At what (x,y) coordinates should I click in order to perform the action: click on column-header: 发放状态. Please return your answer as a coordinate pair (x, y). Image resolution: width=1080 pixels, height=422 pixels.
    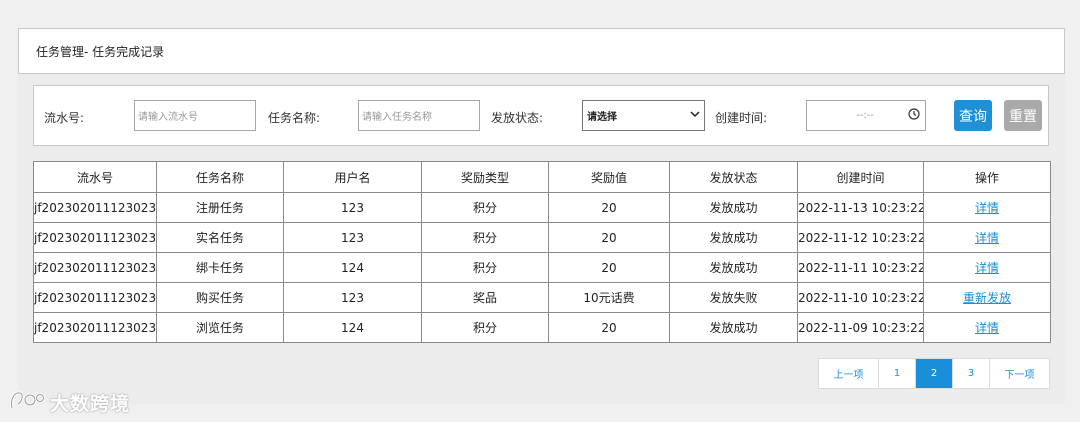
    Looking at the image, I should click on (733, 177).